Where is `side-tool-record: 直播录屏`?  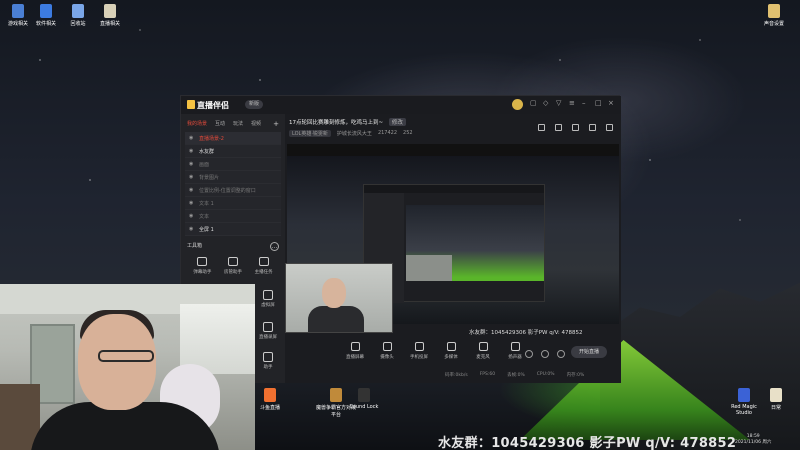 side-tool-record: 直播录屏 is located at coordinates (268, 331).